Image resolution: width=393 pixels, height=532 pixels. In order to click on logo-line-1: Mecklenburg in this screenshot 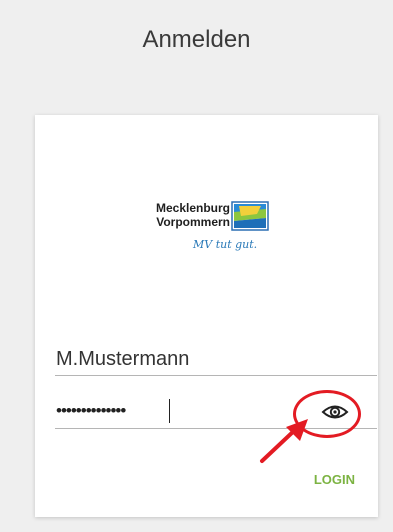, I will do `click(192, 208)`.